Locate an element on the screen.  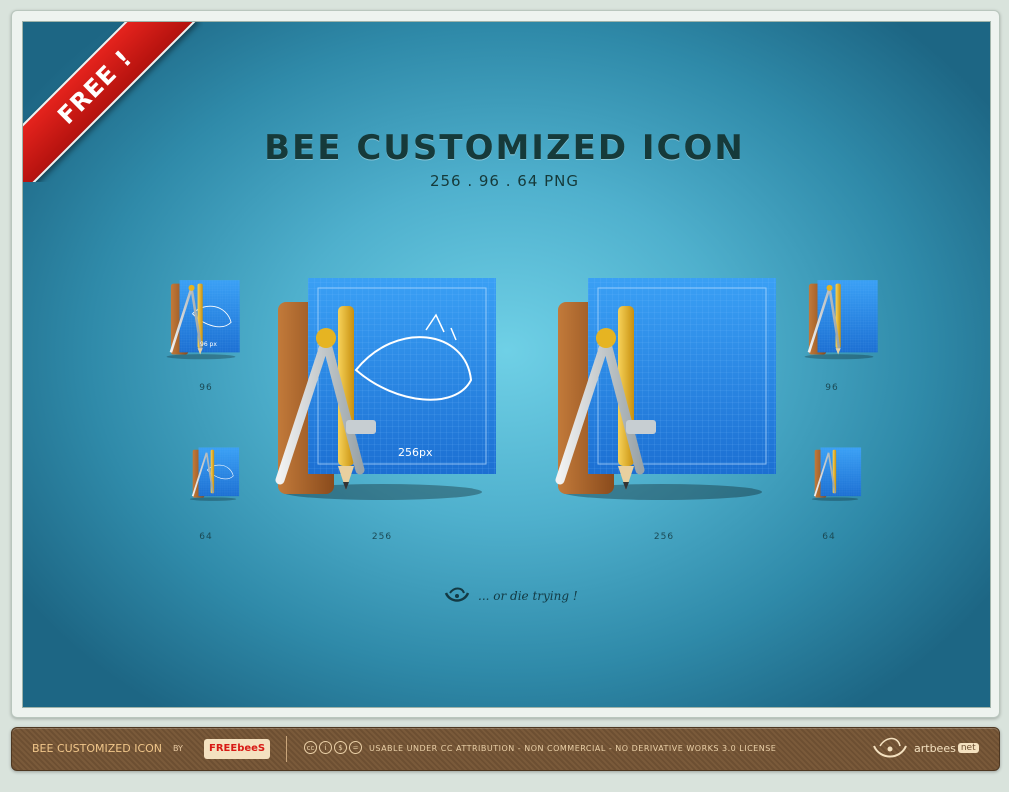
blueprint-icon-256-sketch: 256px is located at coordinates (385, 389).